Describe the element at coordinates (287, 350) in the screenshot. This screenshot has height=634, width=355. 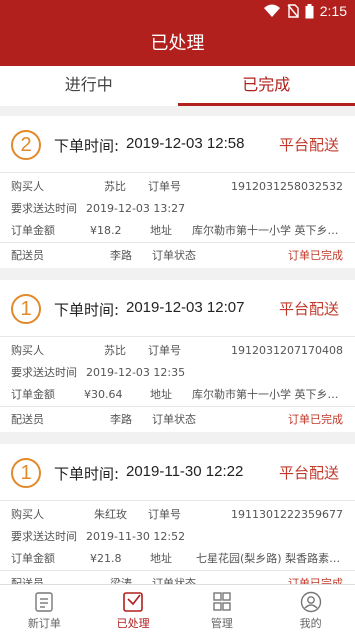
I see `order-no-value: 1912031207170408` at that location.